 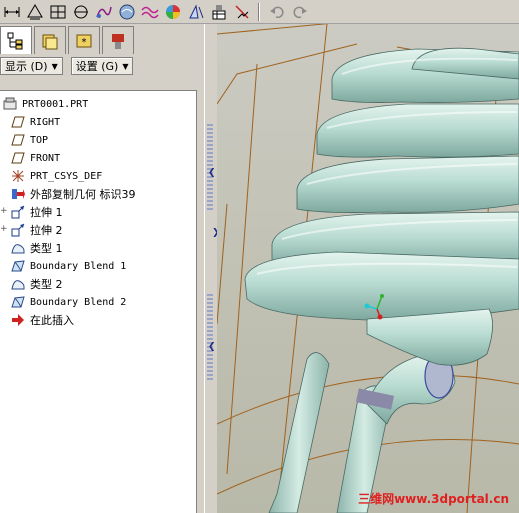 I want to click on tree-item-external-copy: 外部复制几何 标识39, so click(x=73, y=194).